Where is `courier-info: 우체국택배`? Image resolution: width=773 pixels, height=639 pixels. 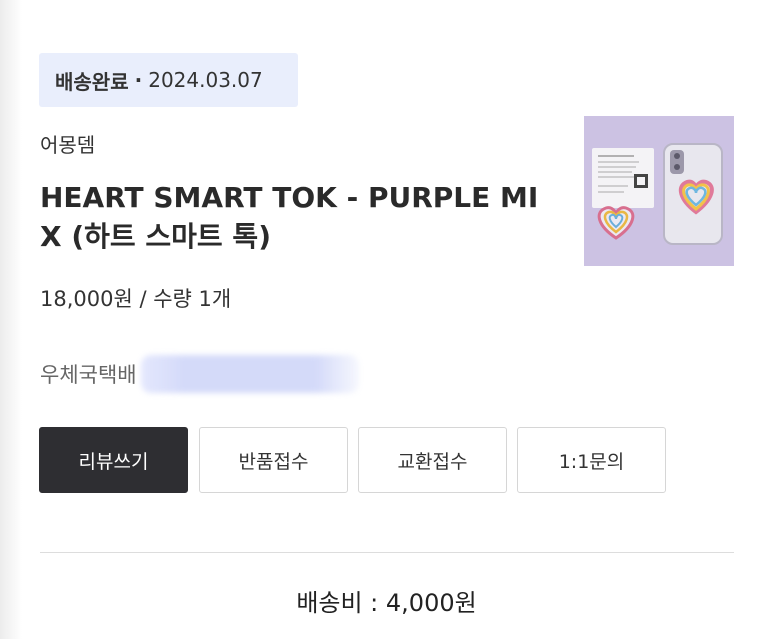 courier-info: 우체국택배 is located at coordinates (199, 374).